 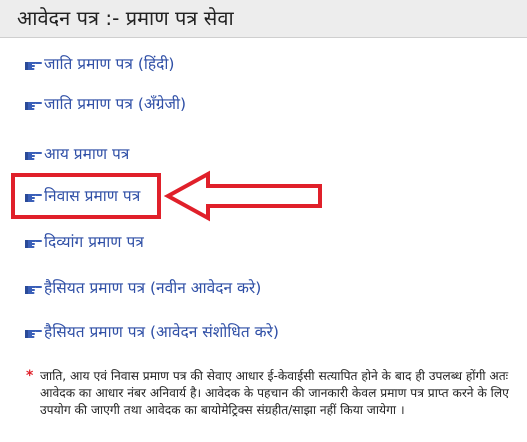 I want to click on service-label: हैसियत प्रमाण पत्र (नवीन आवेदन करे), so click(x=153, y=288).